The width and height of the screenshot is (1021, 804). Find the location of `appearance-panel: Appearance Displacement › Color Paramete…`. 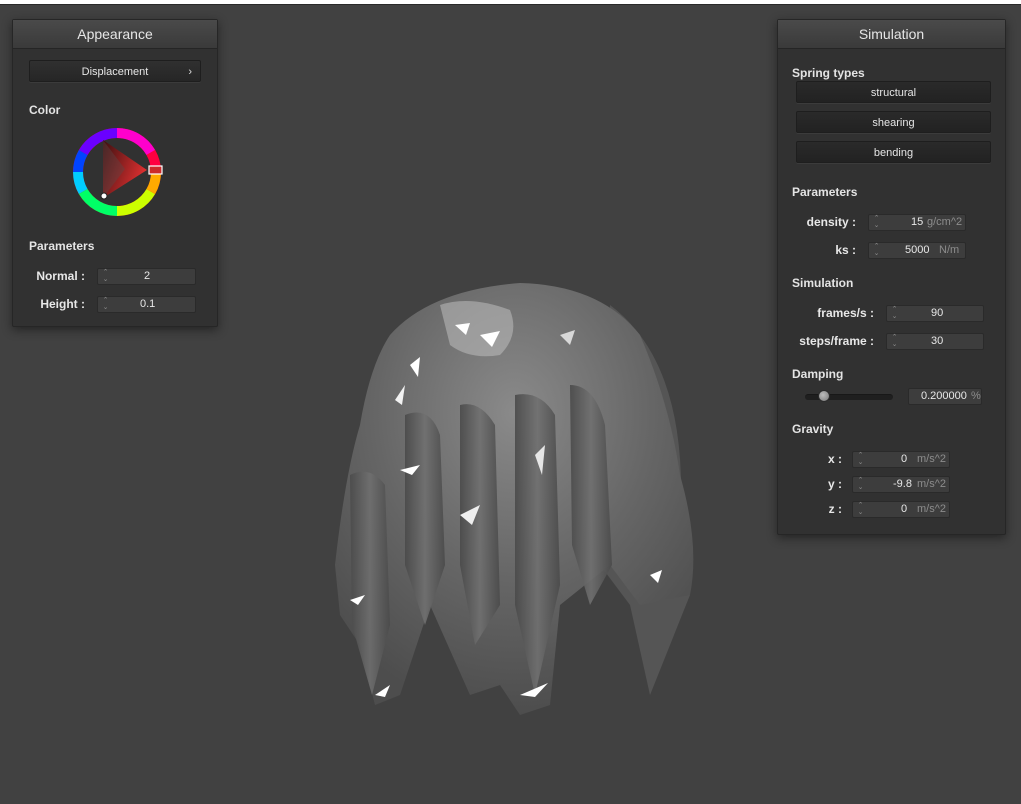

appearance-panel: Appearance Displacement › Color Paramete… is located at coordinates (115, 173).